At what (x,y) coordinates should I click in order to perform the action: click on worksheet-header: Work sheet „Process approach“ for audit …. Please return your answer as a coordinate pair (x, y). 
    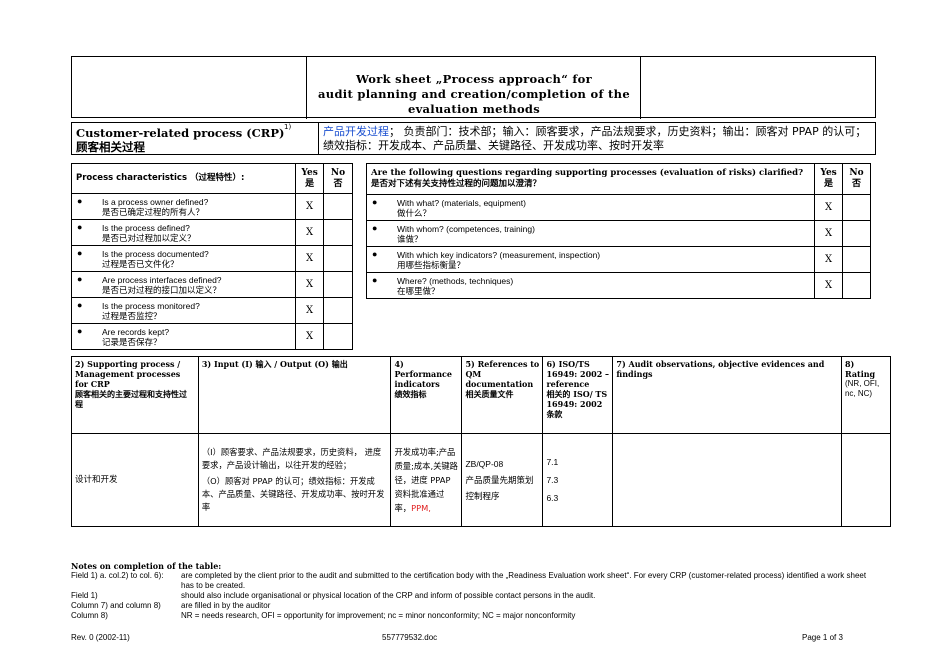
    Looking at the image, I should click on (474, 87).